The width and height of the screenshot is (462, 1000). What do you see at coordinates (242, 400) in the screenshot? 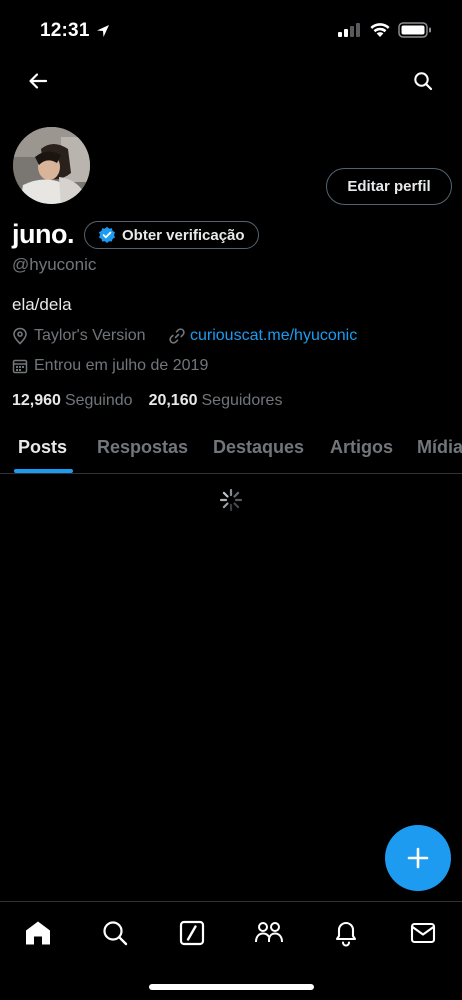
I see `followers-label: Seguidores` at bounding box center [242, 400].